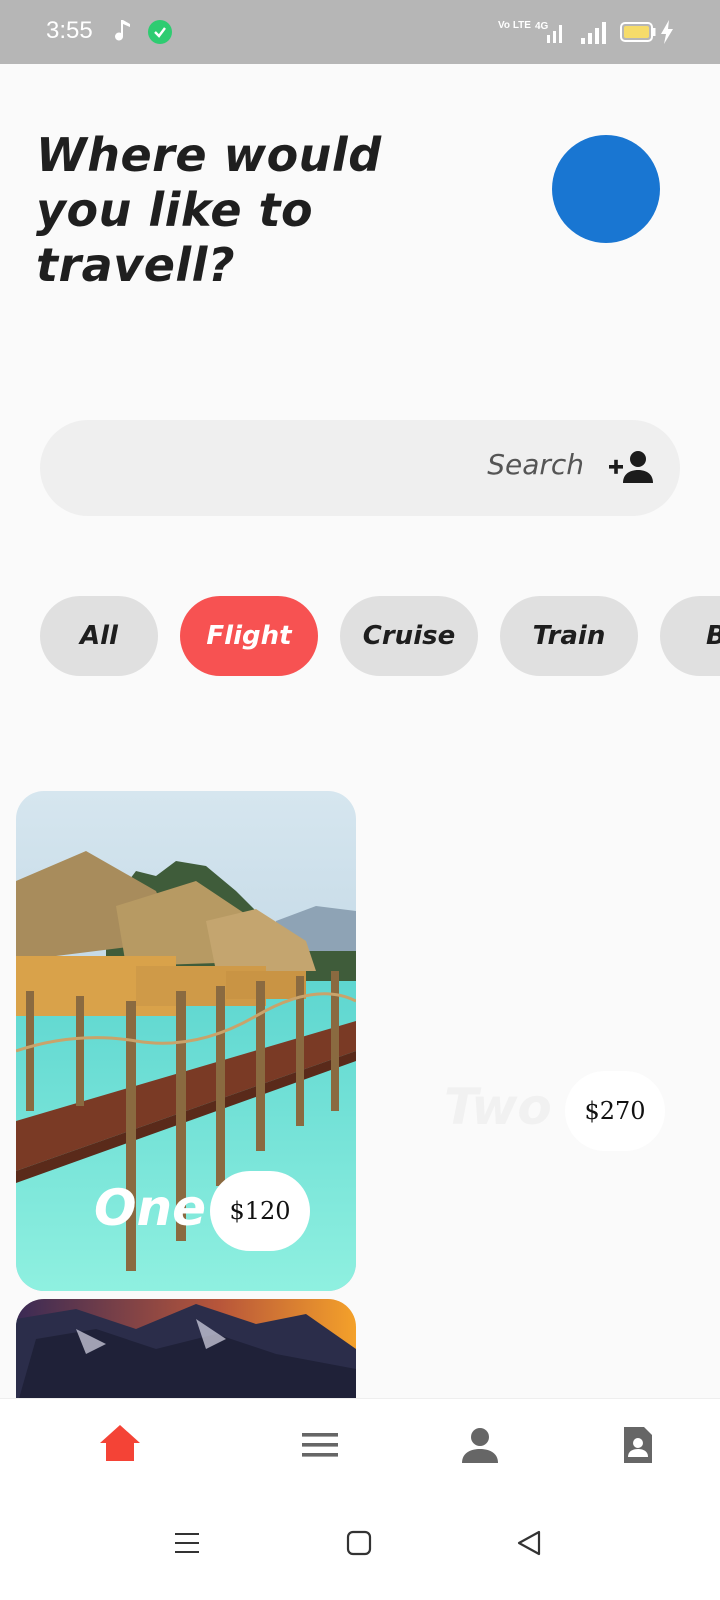  I want to click on chip-label: Cruise, so click(409, 636).